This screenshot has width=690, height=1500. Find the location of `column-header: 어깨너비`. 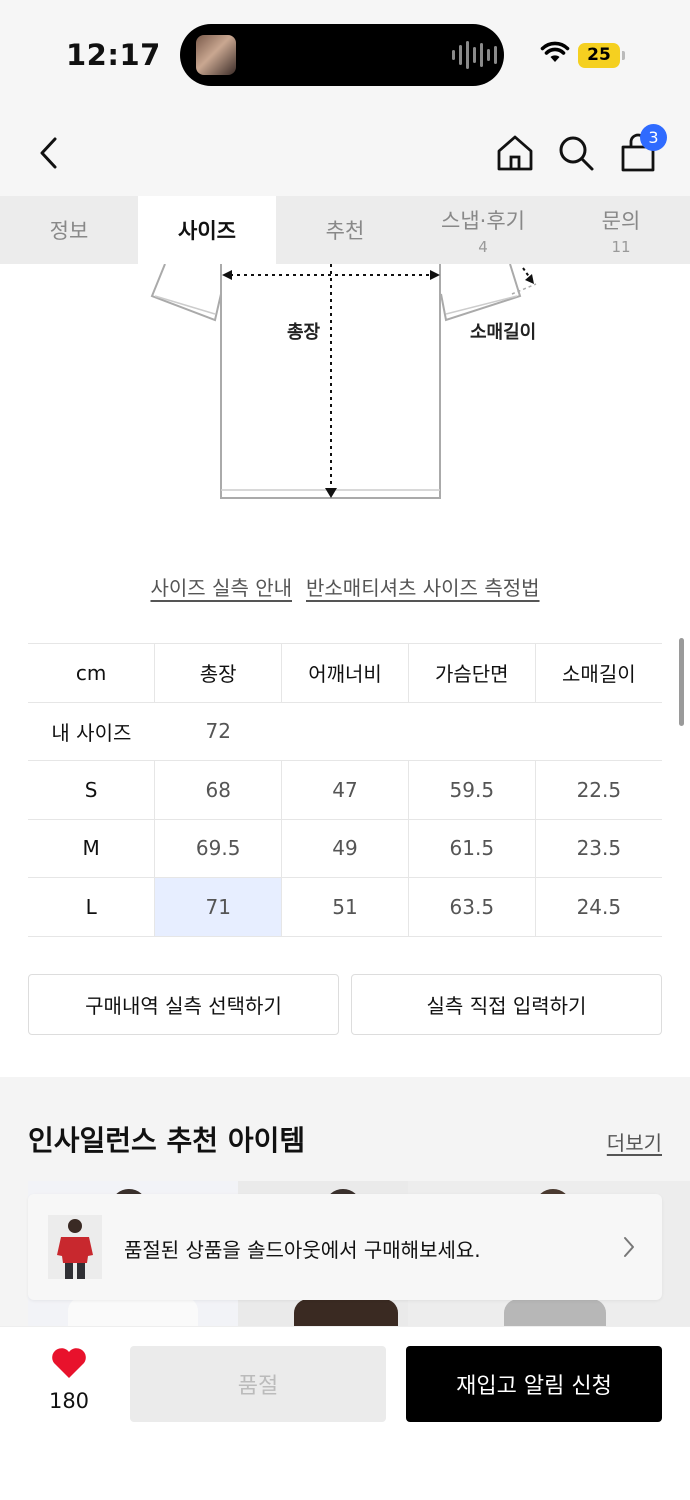

column-header: 어깨너비 is located at coordinates (345, 673).